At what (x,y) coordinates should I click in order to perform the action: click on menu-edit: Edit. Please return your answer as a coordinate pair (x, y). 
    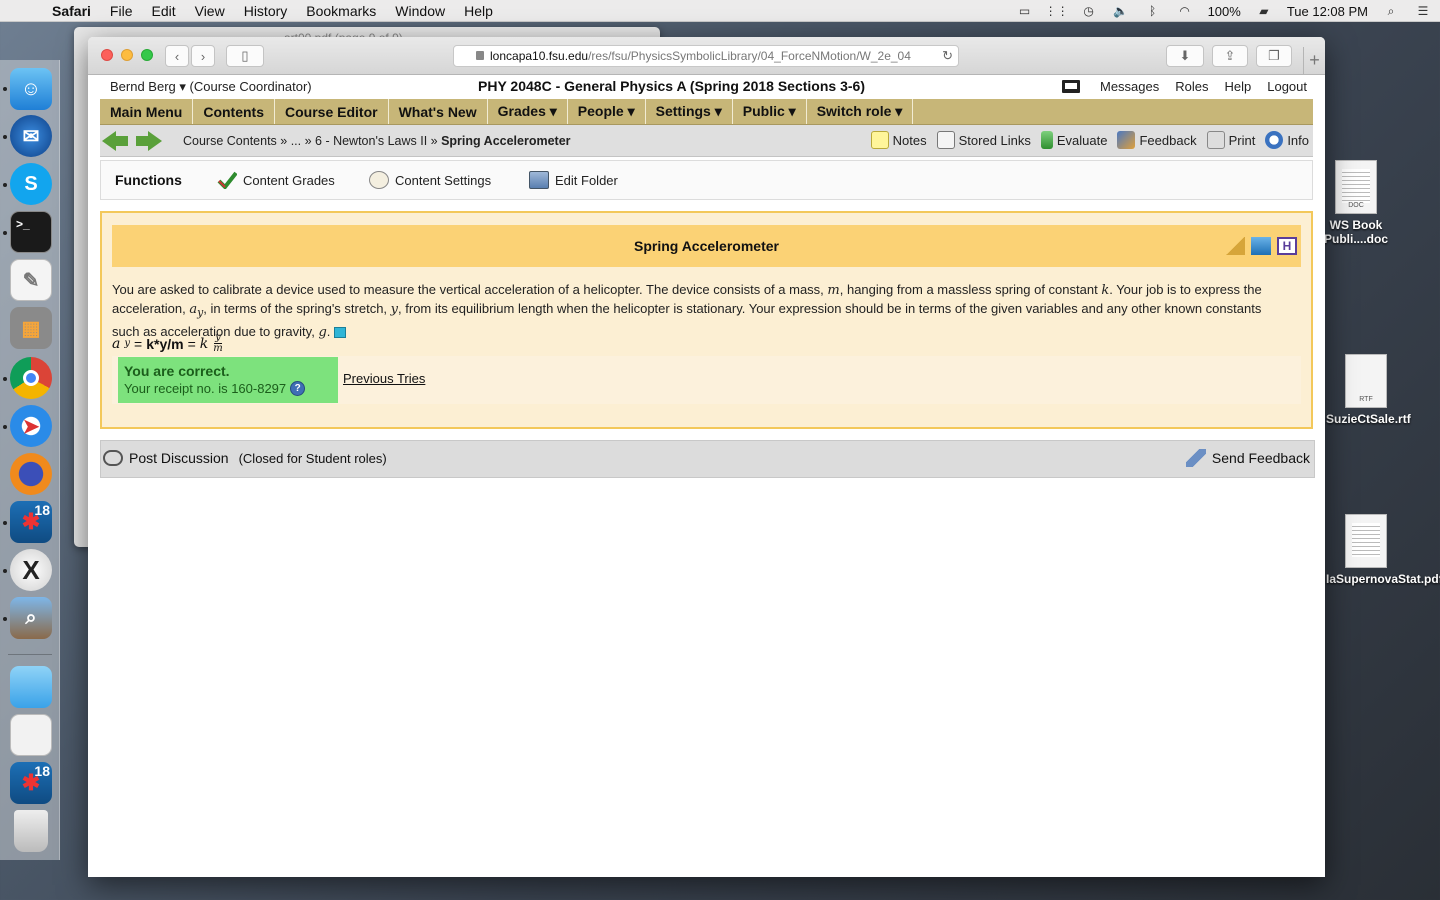
    Looking at the image, I should click on (163, 11).